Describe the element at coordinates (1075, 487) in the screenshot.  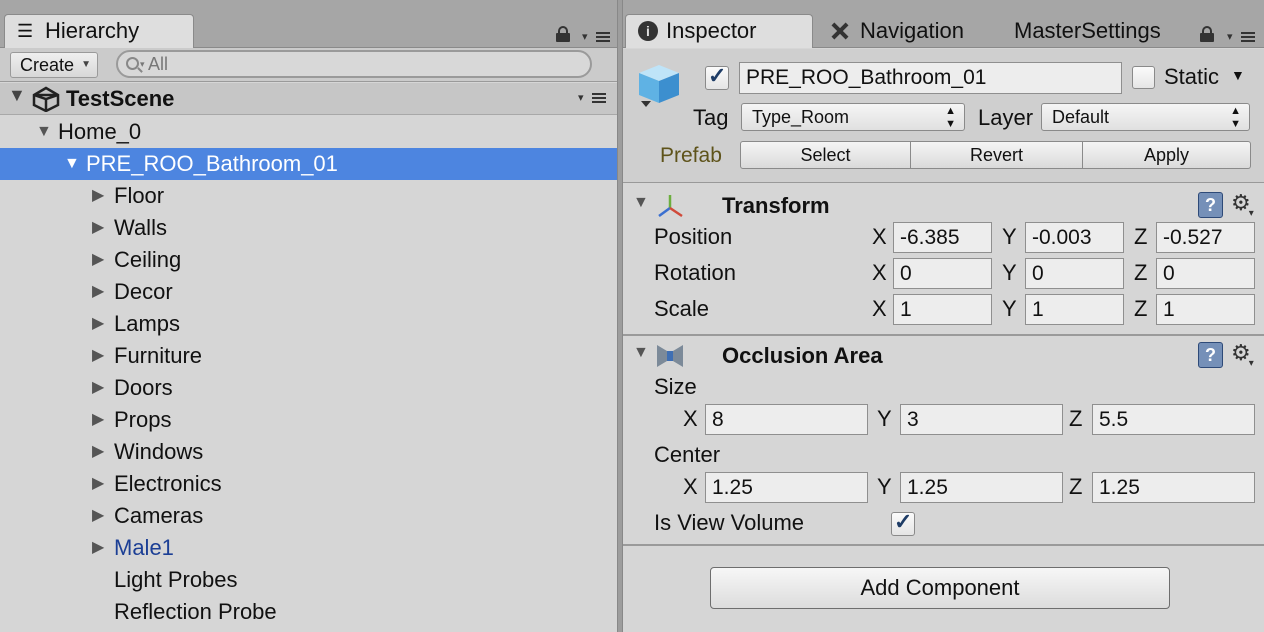
I see `center-z-axis-label: Z` at that location.